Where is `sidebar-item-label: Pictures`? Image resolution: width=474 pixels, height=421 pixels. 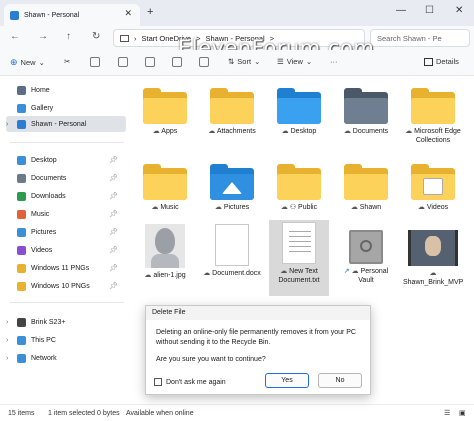 sidebar-item-label: Pictures is located at coordinates (44, 232).